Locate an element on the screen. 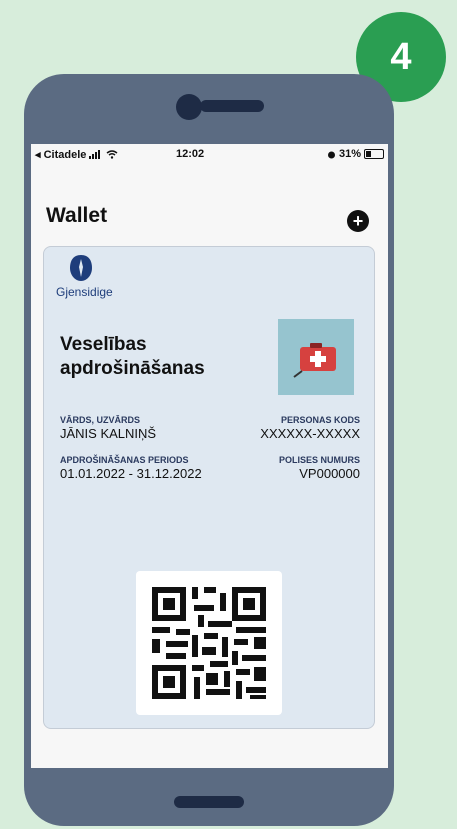 The height and width of the screenshot is (829, 457). qr-code is located at coordinates (209, 643).